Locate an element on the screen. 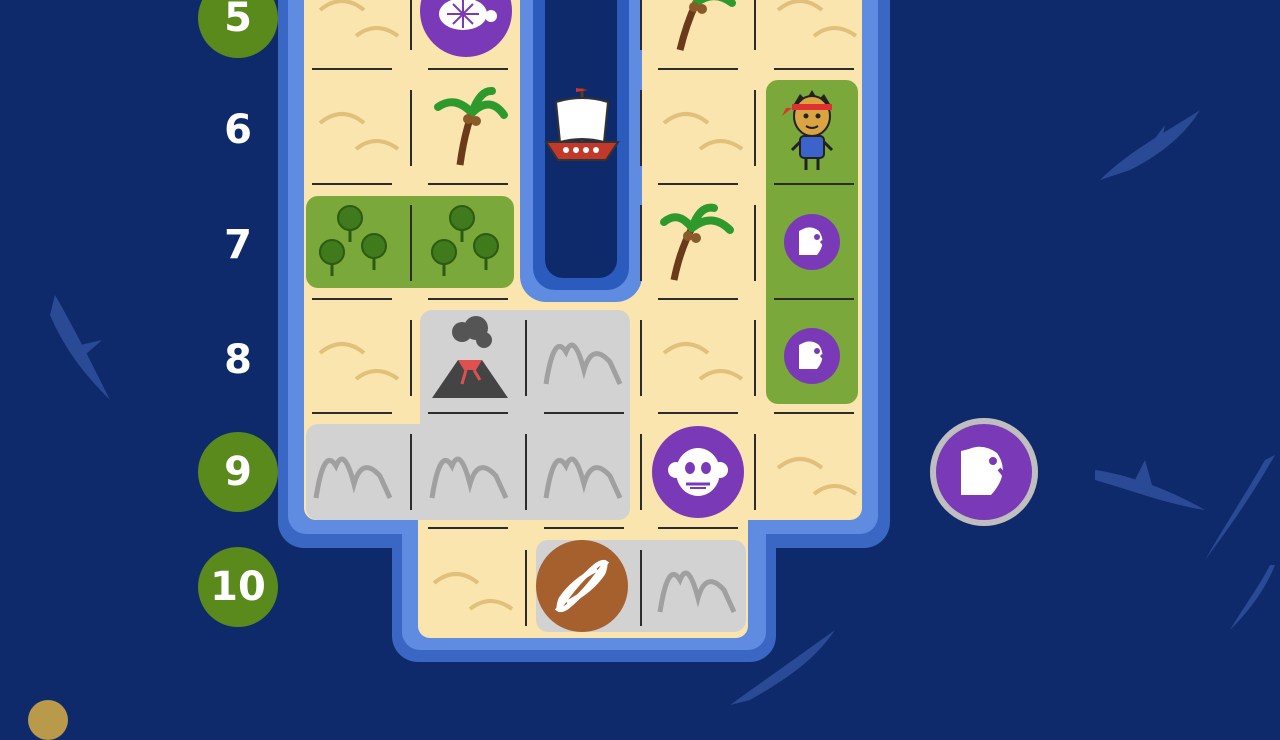  rope-knot-icon is located at coordinates (582, 586).